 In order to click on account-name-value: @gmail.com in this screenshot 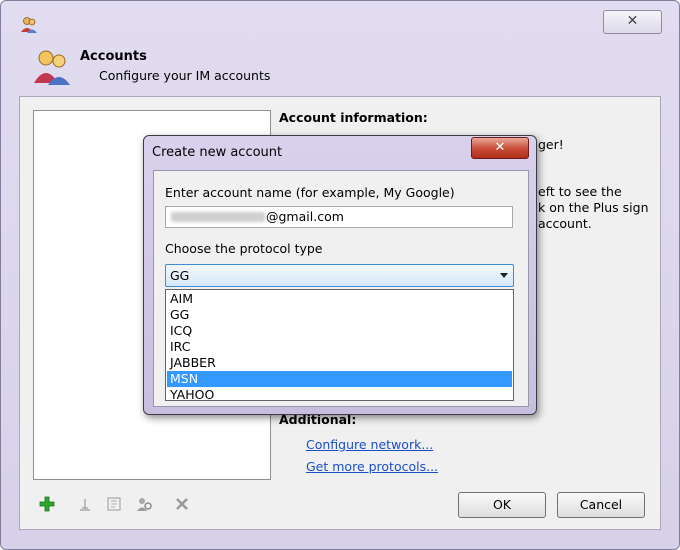, I will do `click(305, 216)`.